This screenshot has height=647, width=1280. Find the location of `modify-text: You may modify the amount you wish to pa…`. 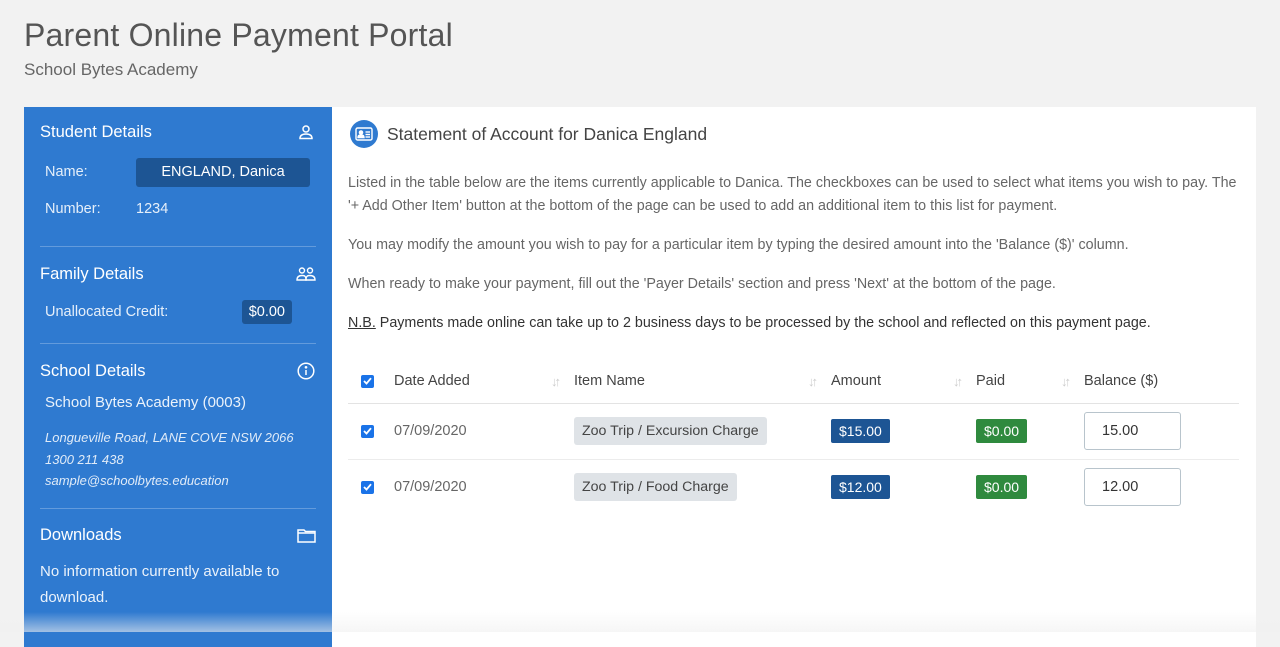

modify-text: You may modify the amount you wish to pa… is located at coordinates (794, 245).